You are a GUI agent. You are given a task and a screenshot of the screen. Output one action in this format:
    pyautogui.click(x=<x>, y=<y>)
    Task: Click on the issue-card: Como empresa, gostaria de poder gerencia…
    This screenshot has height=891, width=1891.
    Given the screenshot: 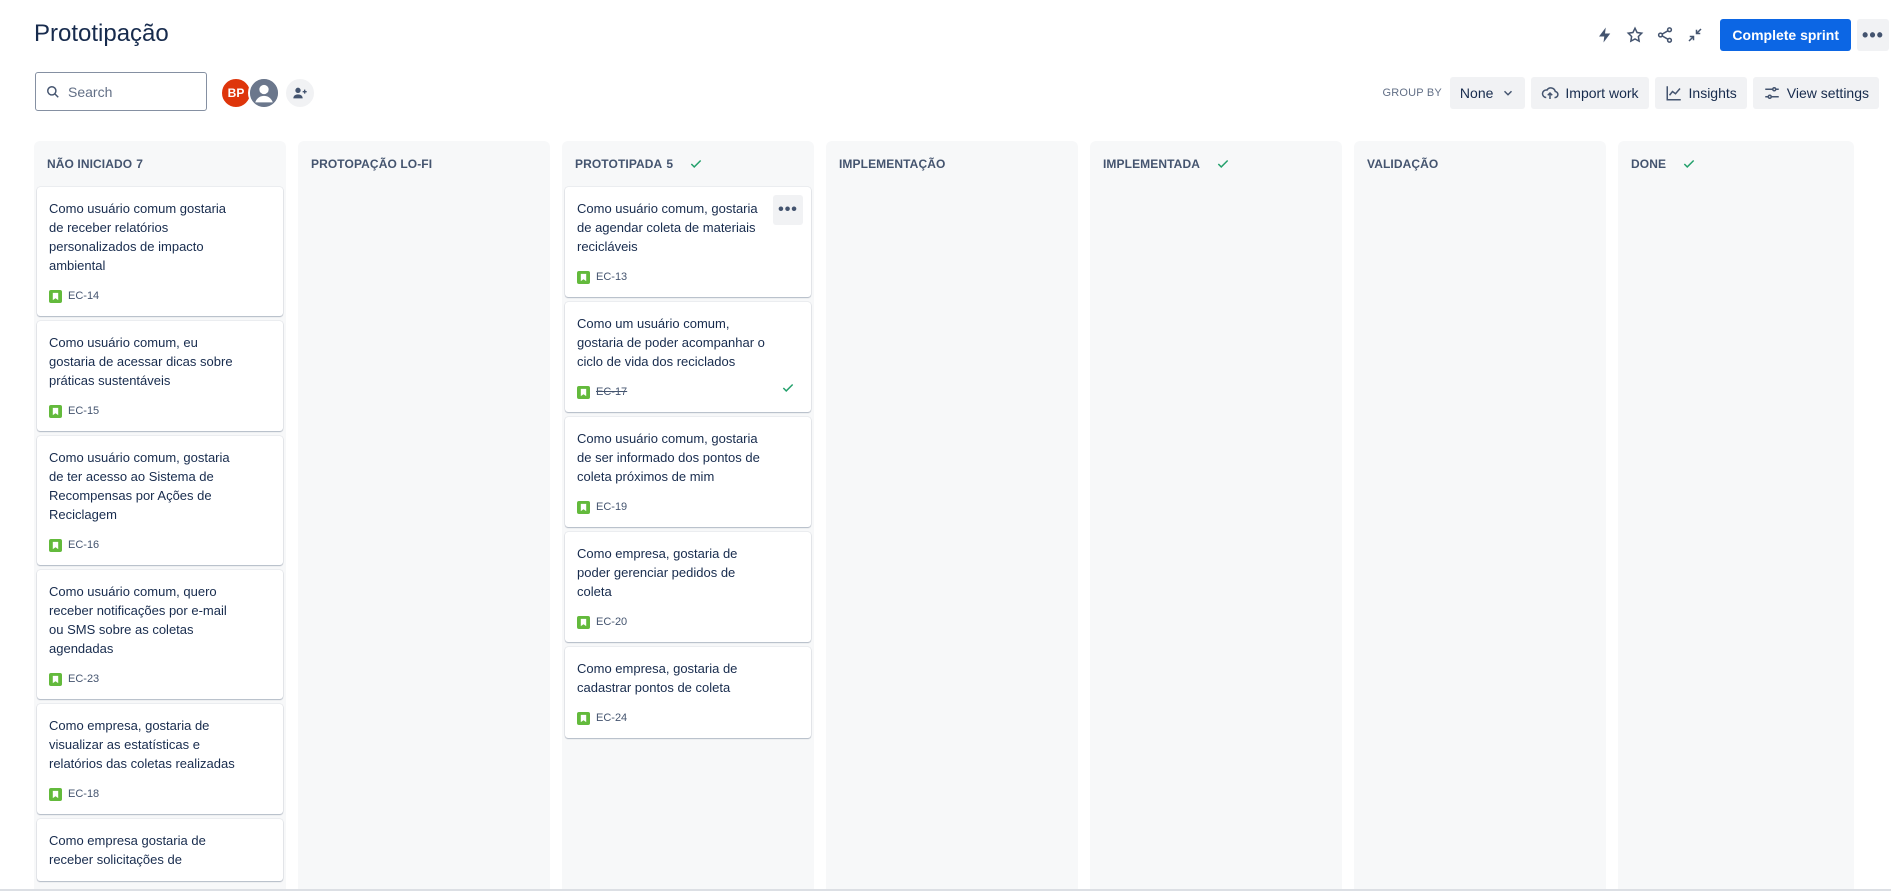 What is the action you would take?
    pyautogui.click(x=688, y=587)
    